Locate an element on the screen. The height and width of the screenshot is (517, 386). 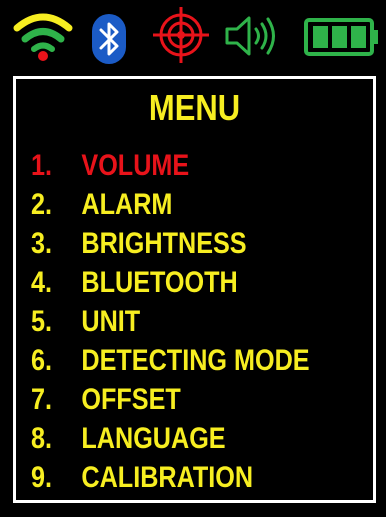
menu-item-label: OFFSET is located at coordinates (131, 399).